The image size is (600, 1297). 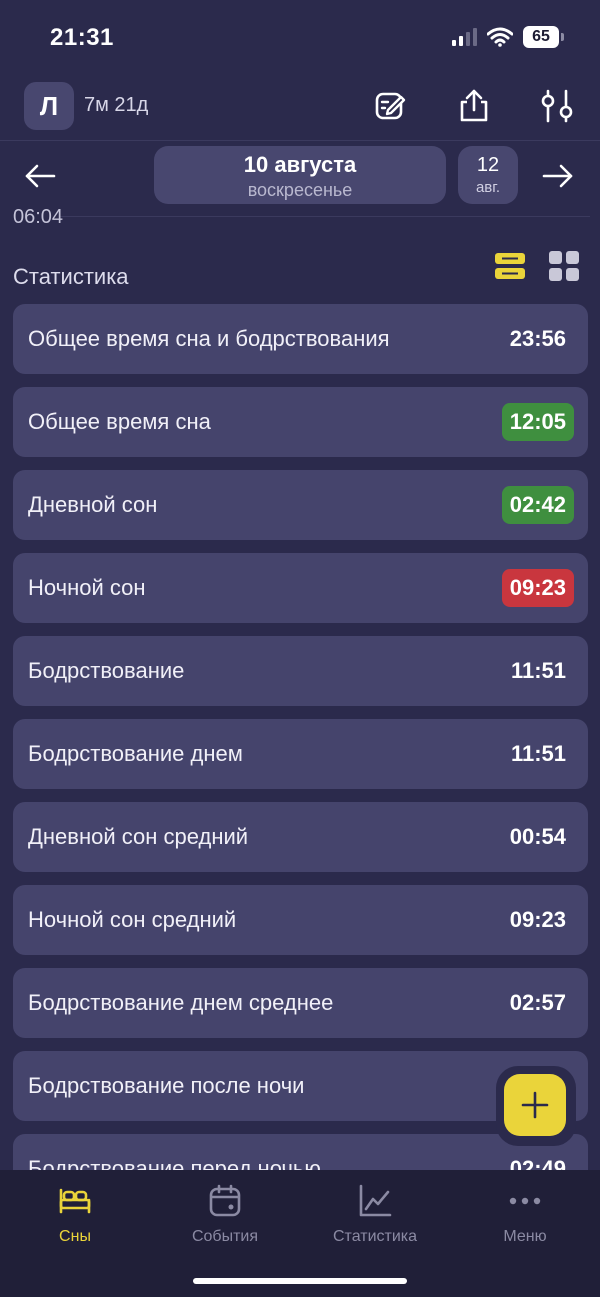 I want to click on grid-view-icon, so click(x=564, y=266).